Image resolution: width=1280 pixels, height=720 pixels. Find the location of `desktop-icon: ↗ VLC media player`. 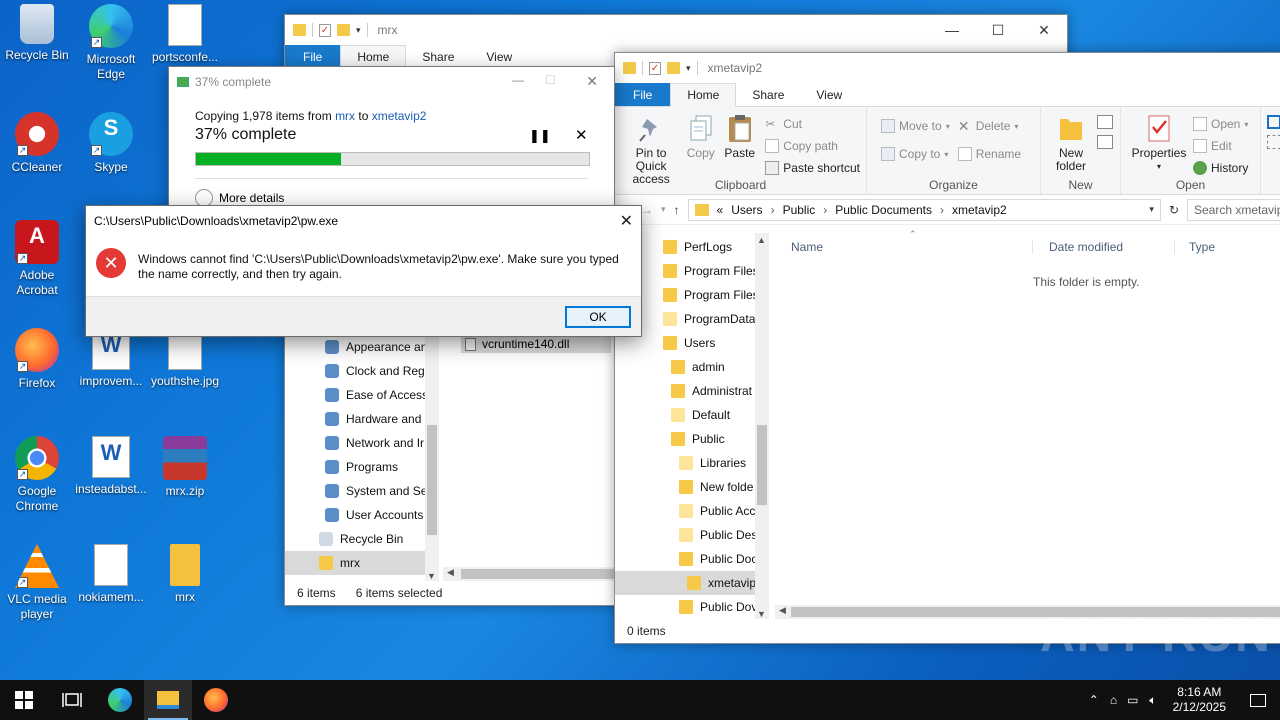

desktop-icon: ↗ VLC media player is located at coordinates (37, 583).